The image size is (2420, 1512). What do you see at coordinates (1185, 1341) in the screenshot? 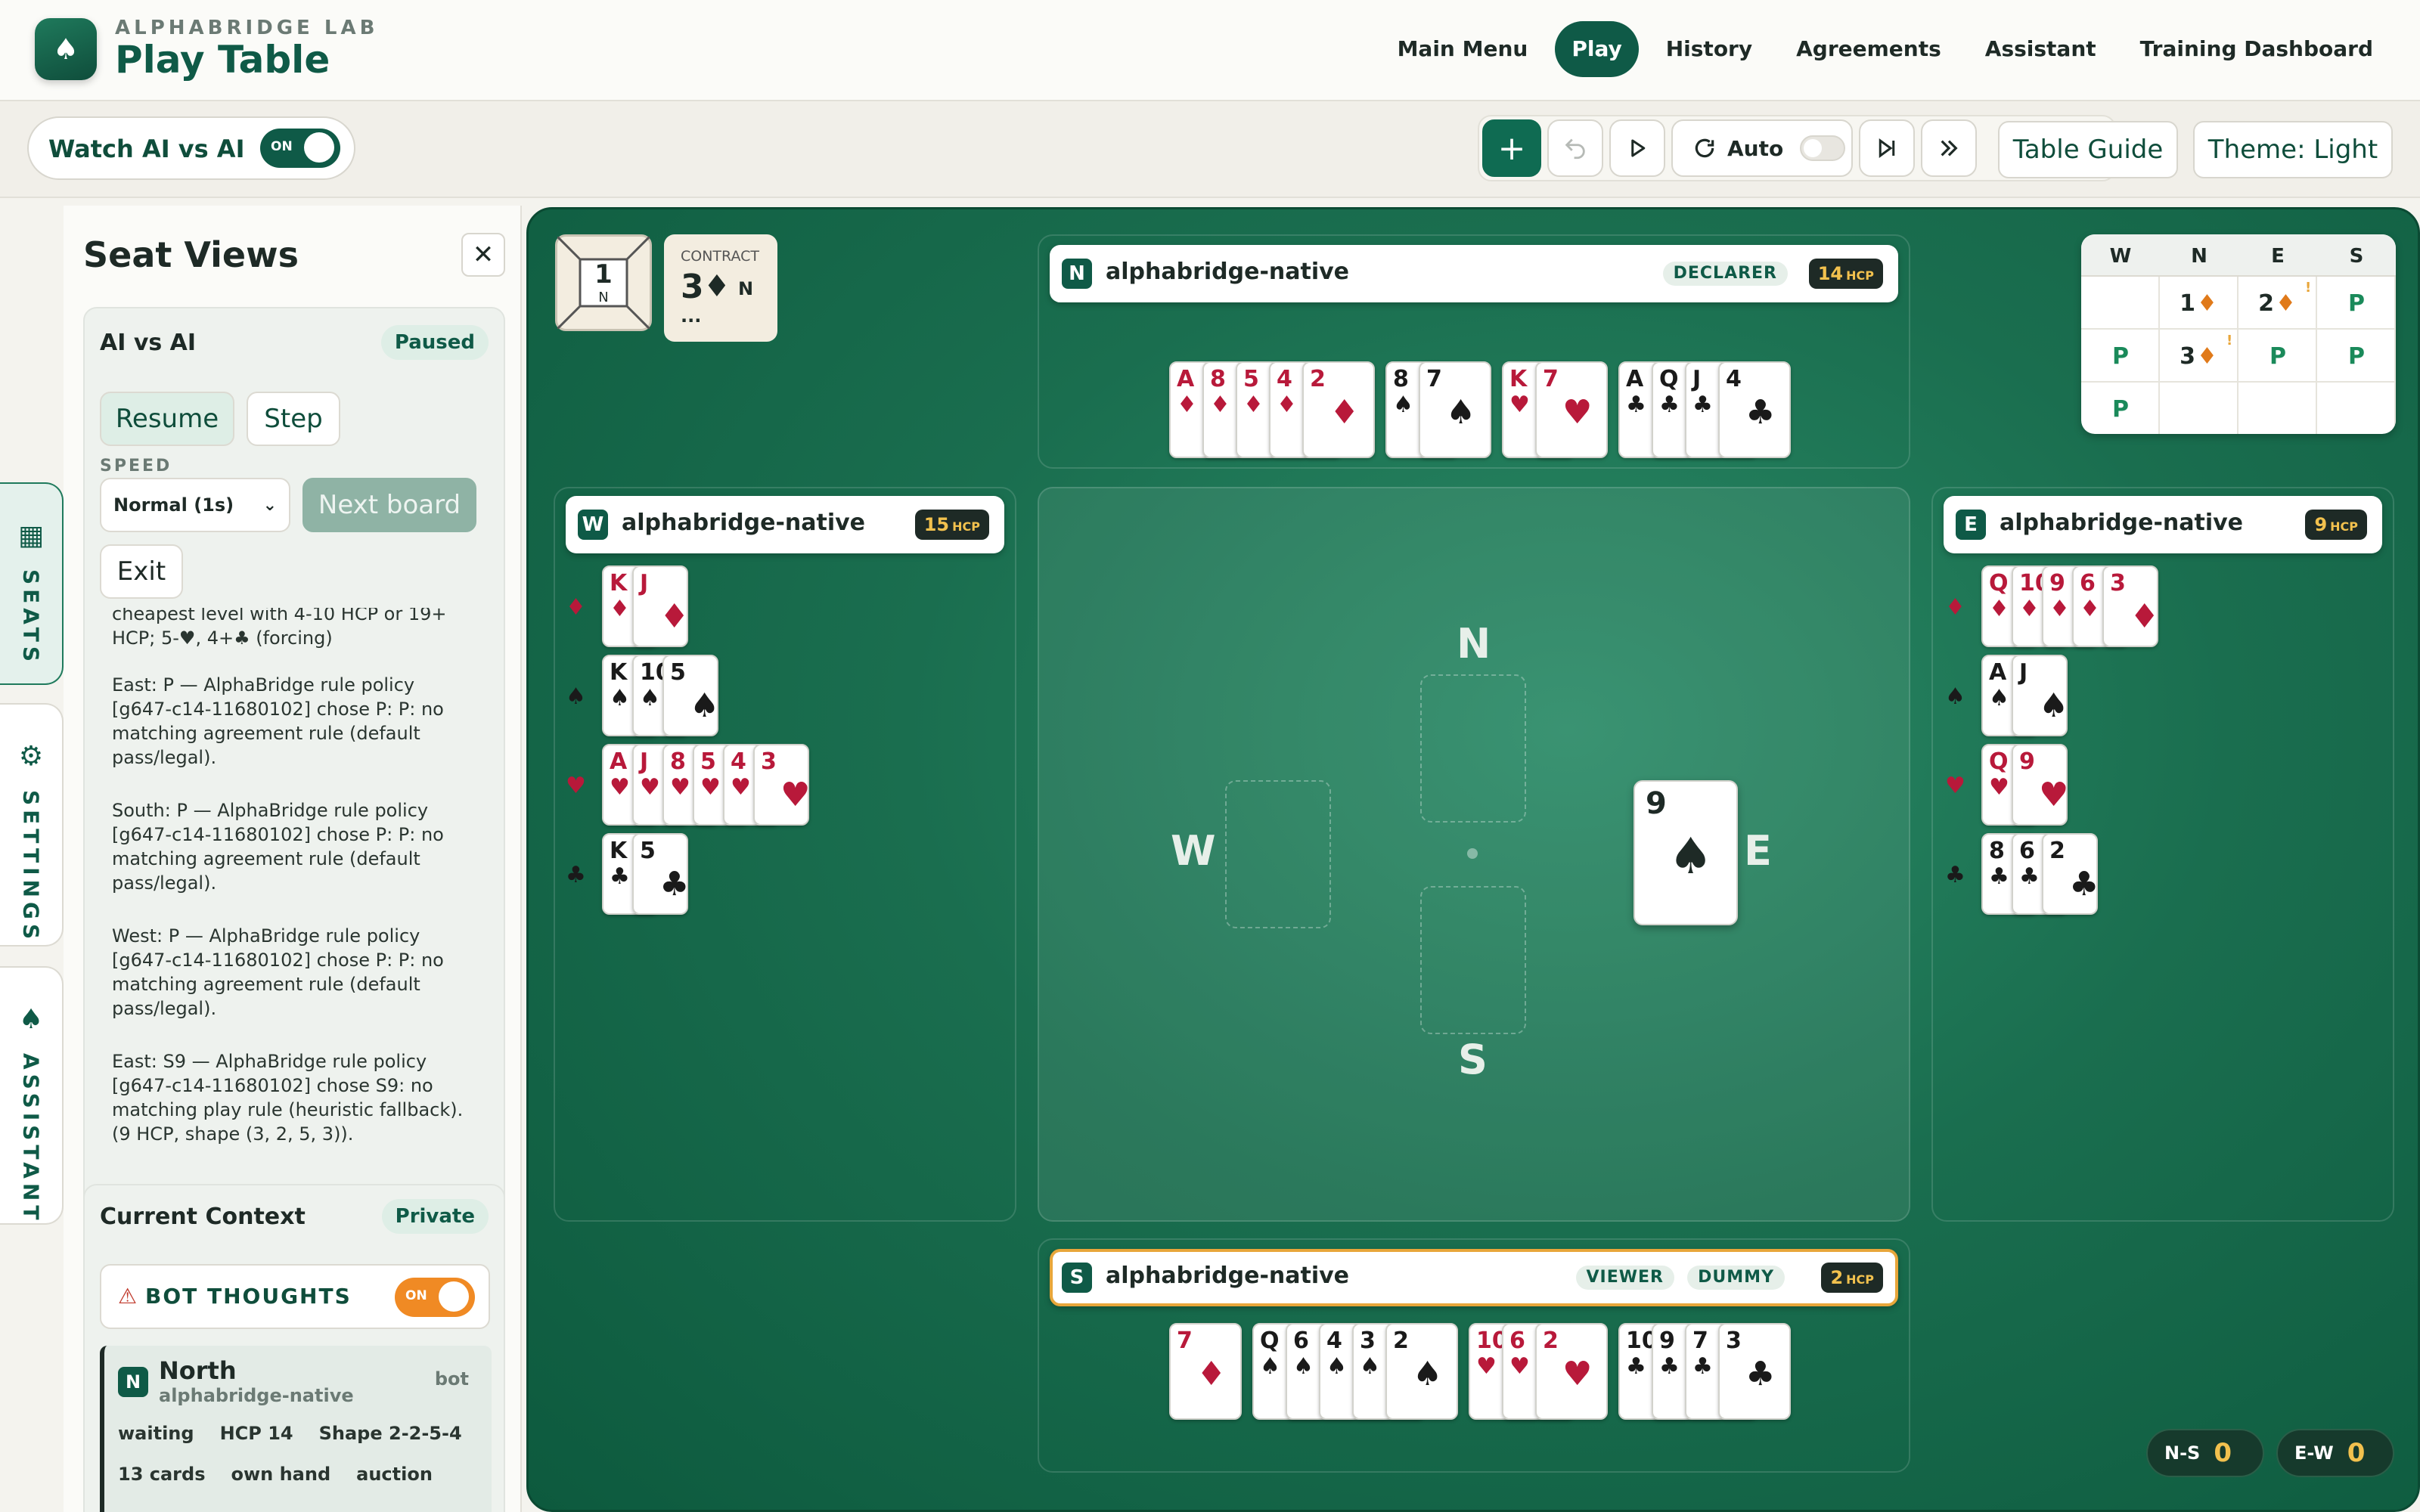
I see `card-rank: 7` at bounding box center [1185, 1341].